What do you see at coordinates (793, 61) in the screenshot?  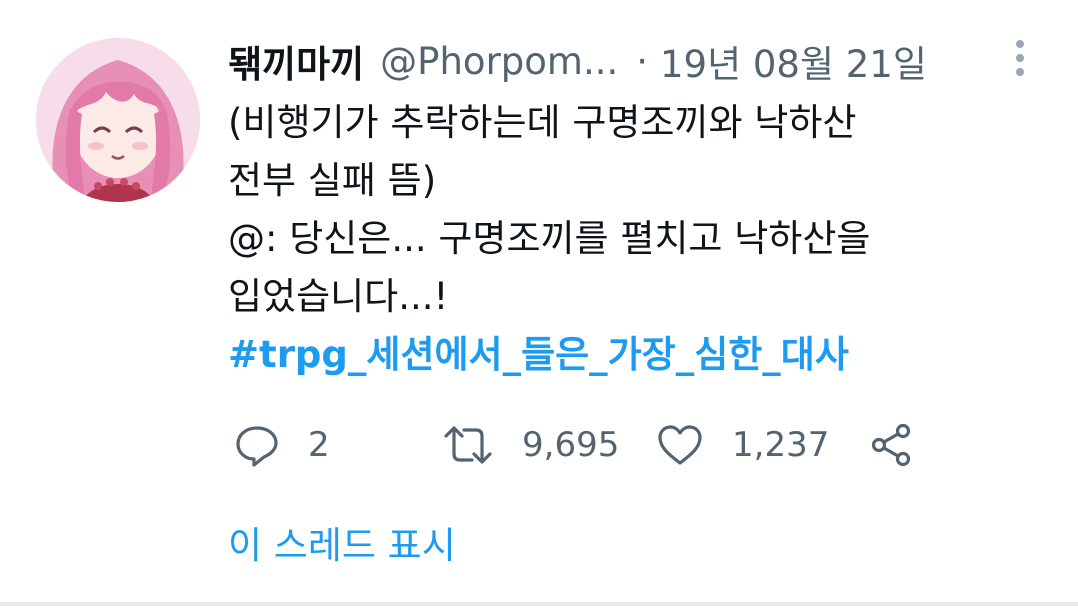 I see `tweet-date: 19년 08월 21일` at bounding box center [793, 61].